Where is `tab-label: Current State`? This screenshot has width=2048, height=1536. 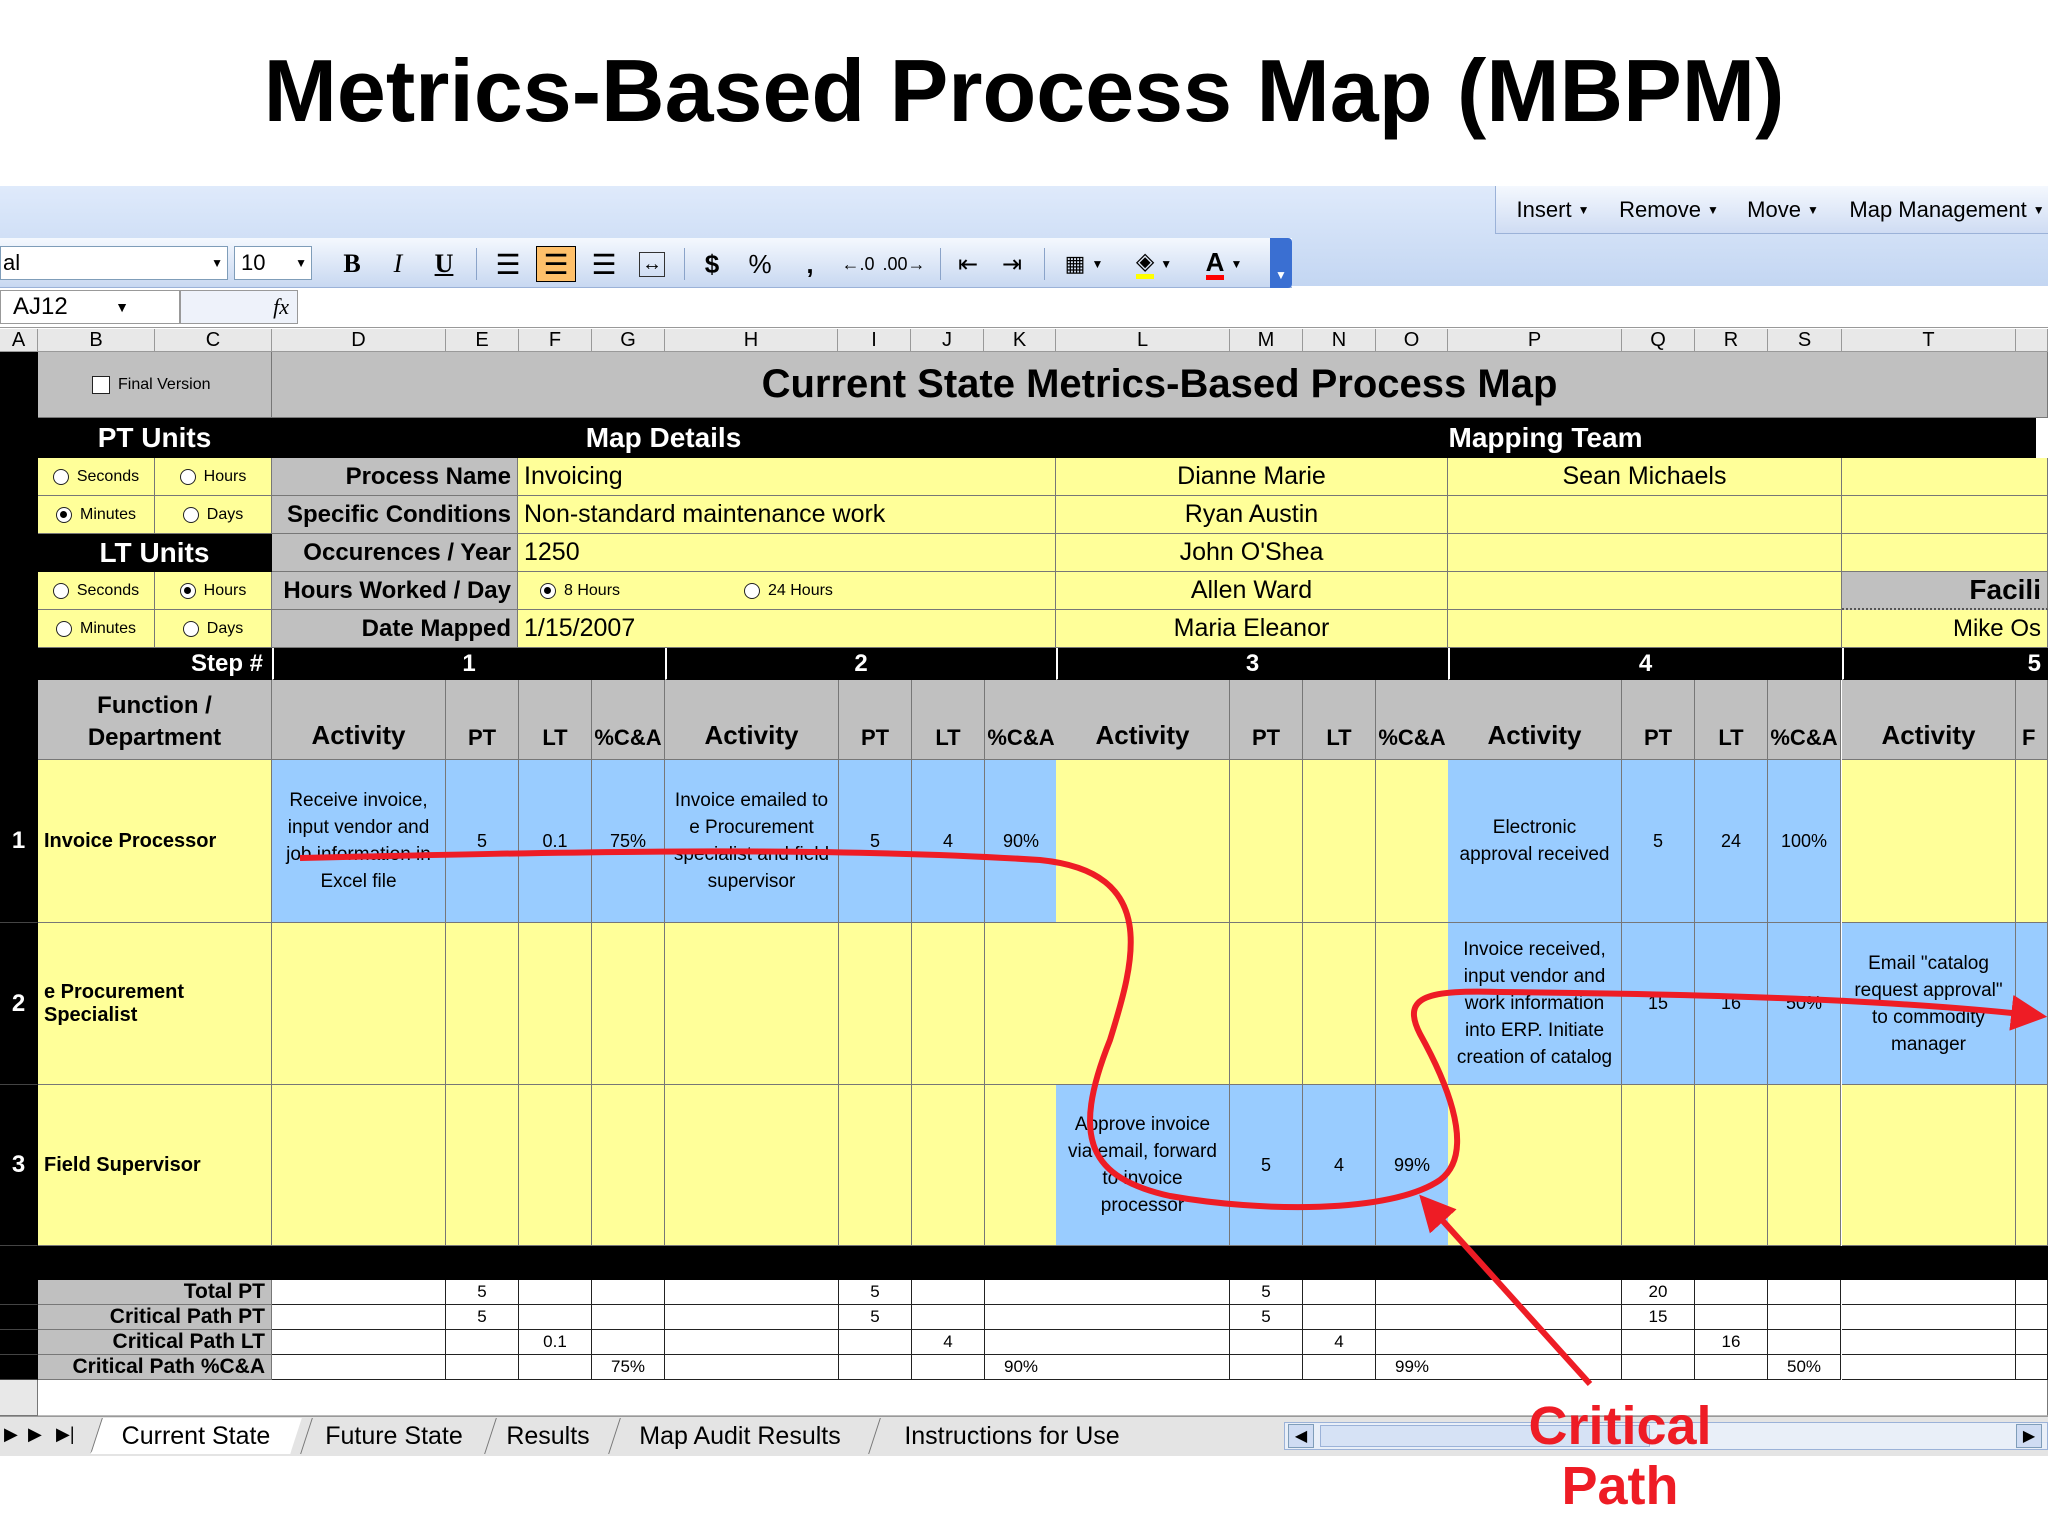 tab-label: Current State is located at coordinates (196, 1436).